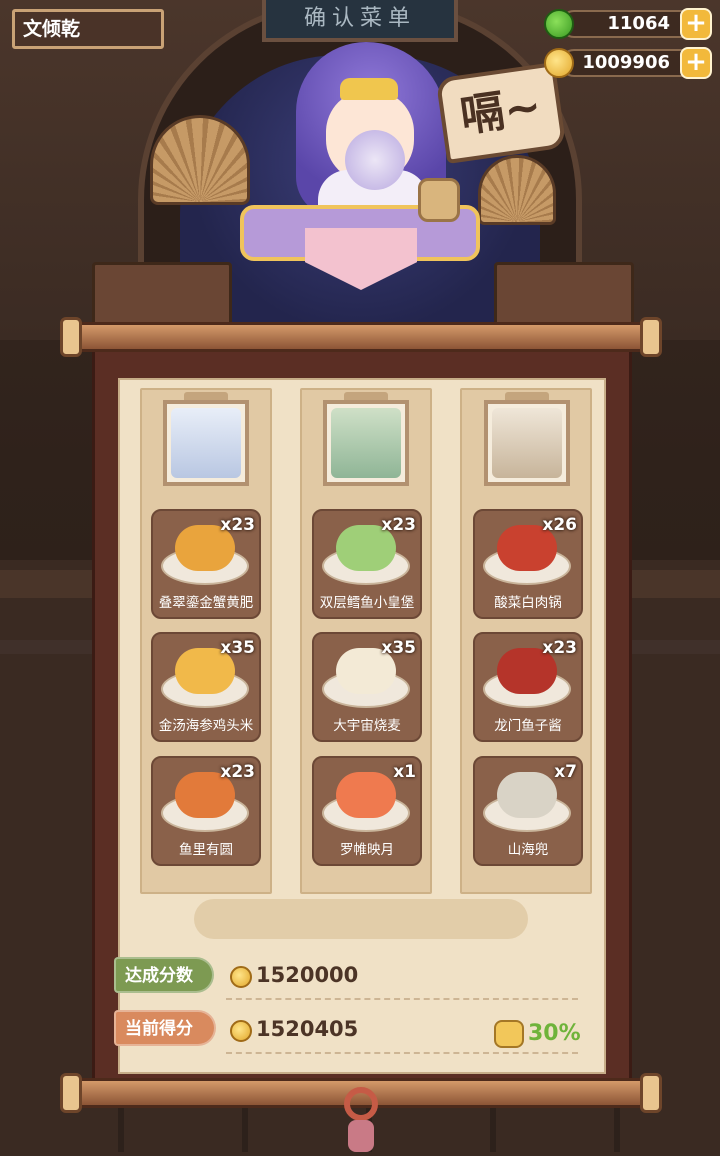 This screenshot has height=1156, width=720. Describe the element at coordinates (559, 24) in the screenshot. I see `jade-icon` at that location.